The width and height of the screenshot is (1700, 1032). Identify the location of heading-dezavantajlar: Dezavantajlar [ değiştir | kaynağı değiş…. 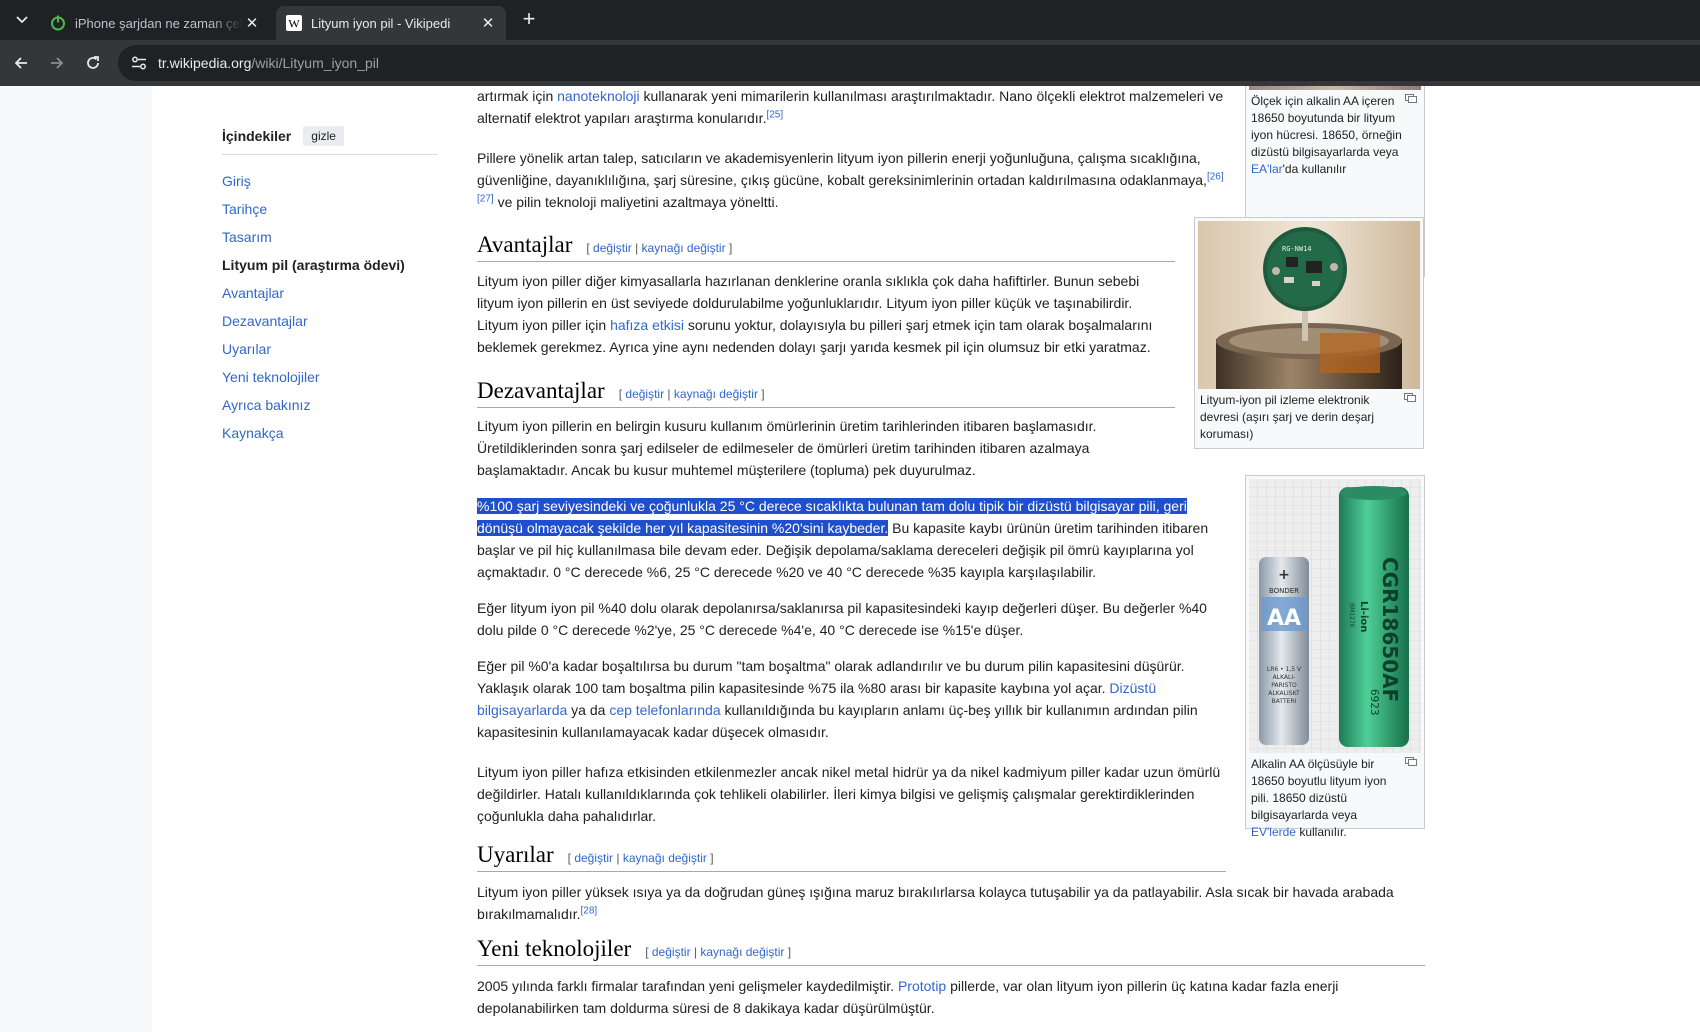
(826, 393).